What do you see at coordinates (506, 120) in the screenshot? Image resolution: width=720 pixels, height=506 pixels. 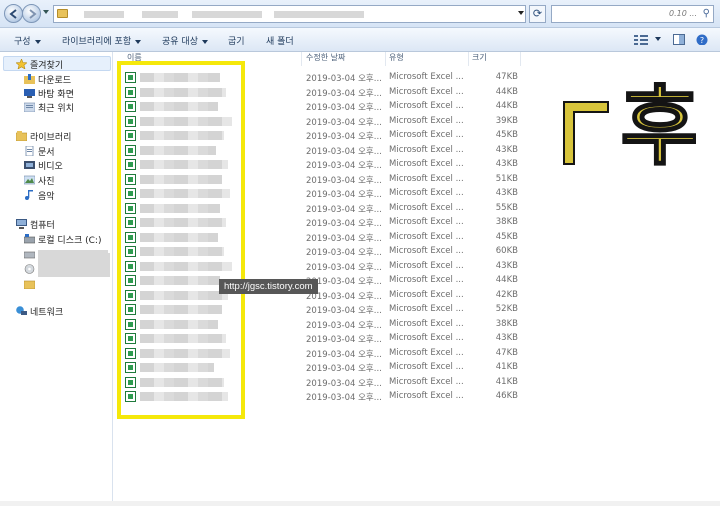 I see `file-size: 39KB` at bounding box center [506, 120].